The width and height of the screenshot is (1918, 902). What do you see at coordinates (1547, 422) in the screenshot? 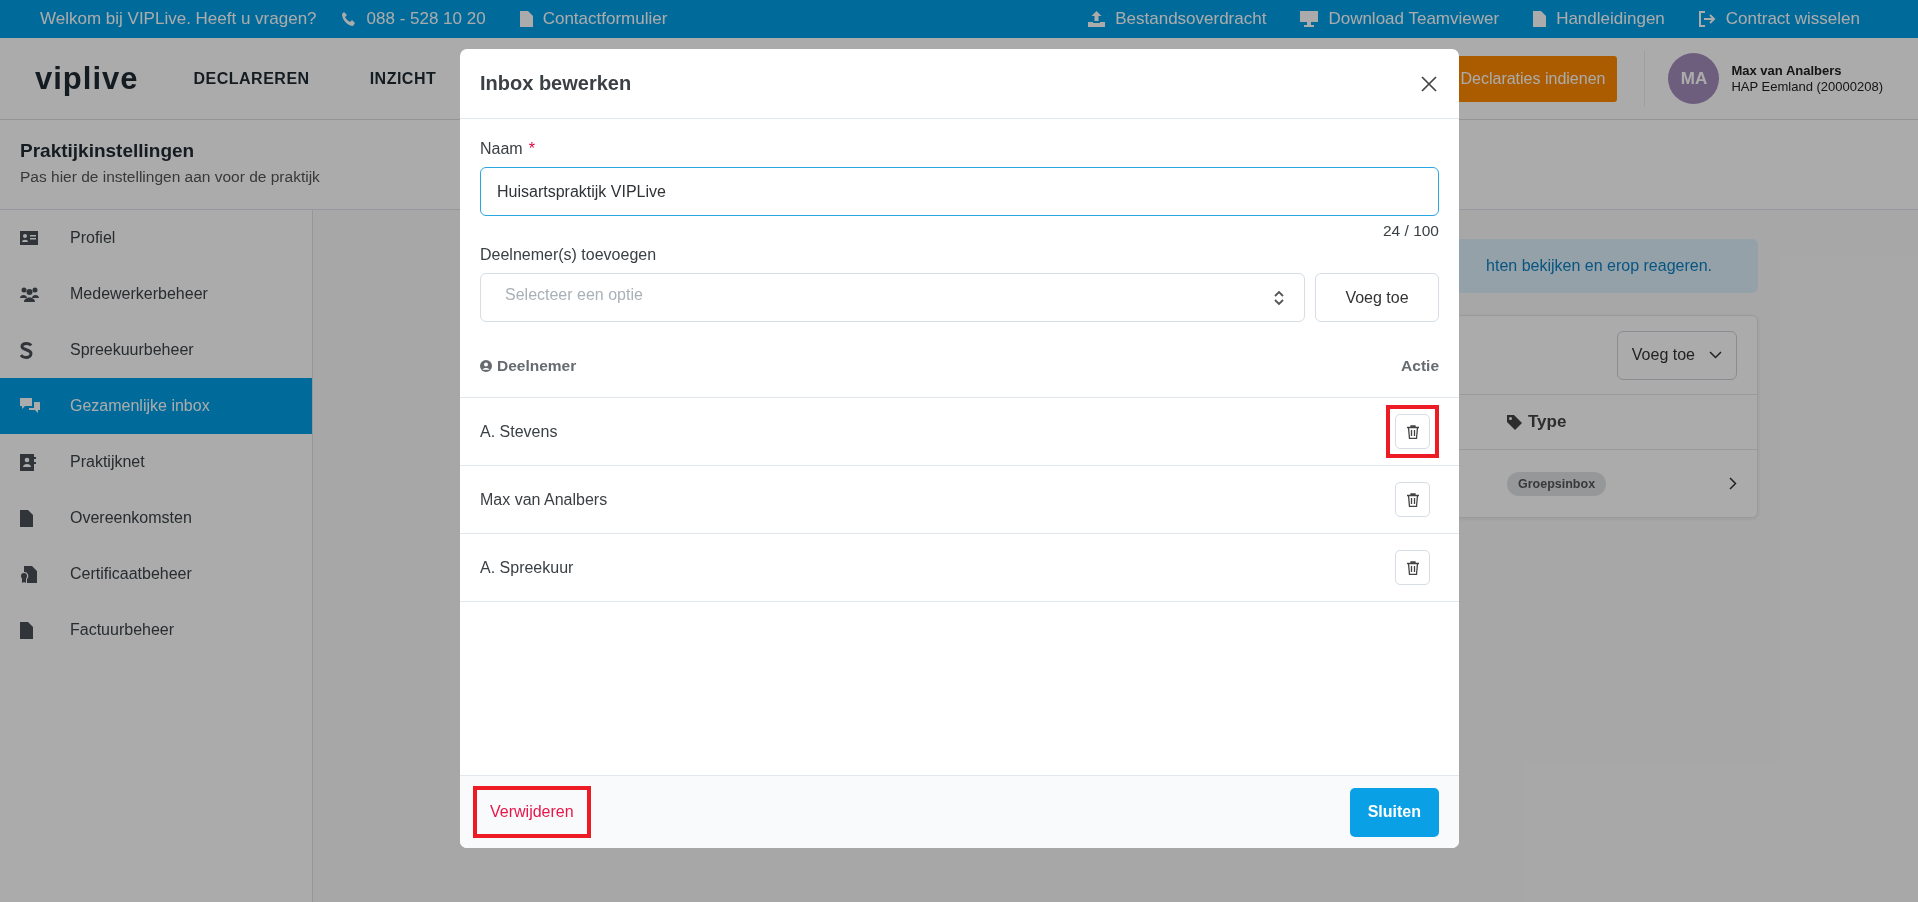
I see `column-header: Type` at bounding box center [1547, 422].